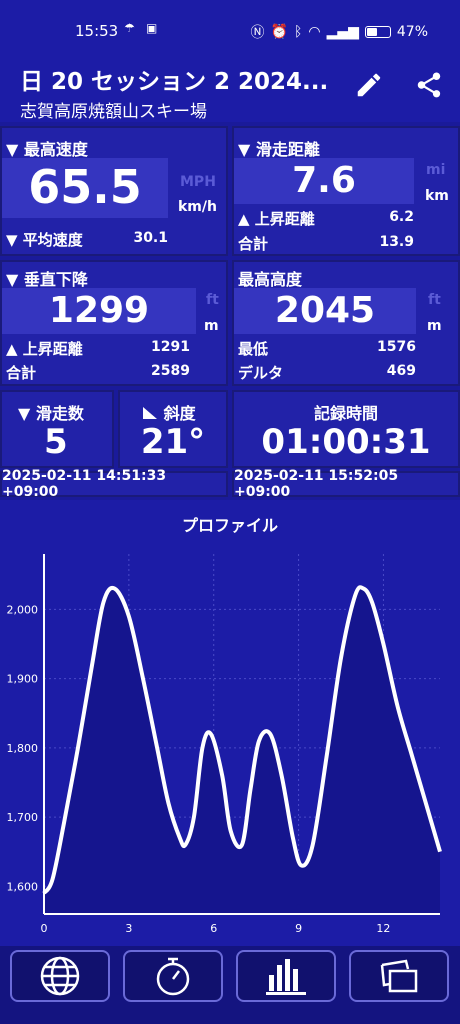 The height and width of the screenshot is (1024, 460). I want to click on nav-photos-button, so click(399, 976).